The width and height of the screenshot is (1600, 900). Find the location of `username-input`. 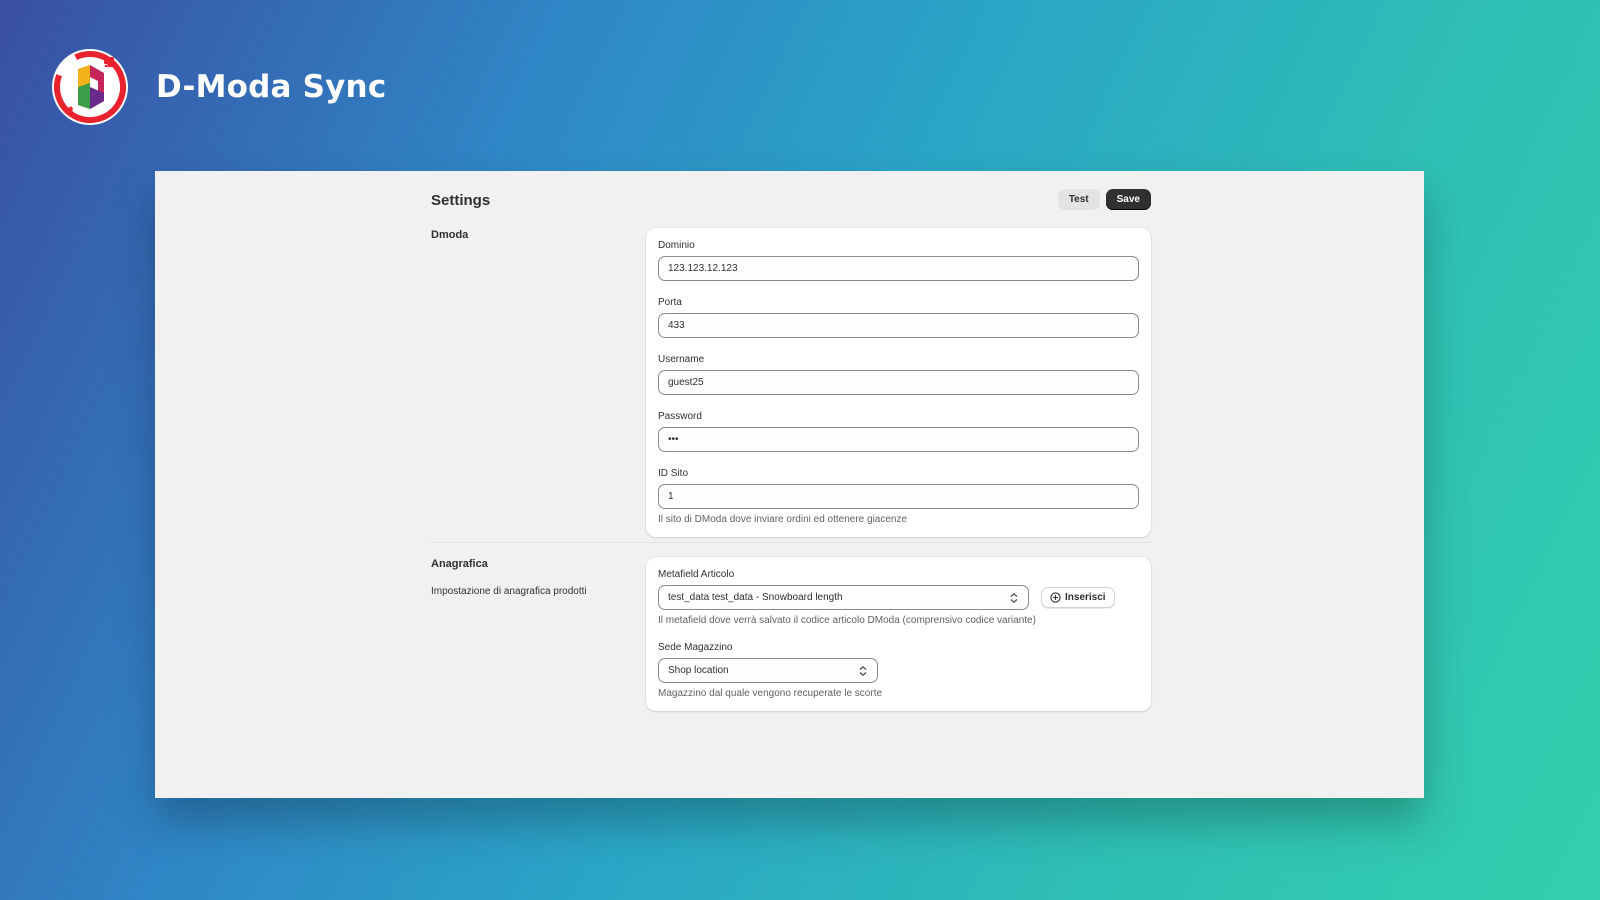

username-input is located at coordinates (898, 382).